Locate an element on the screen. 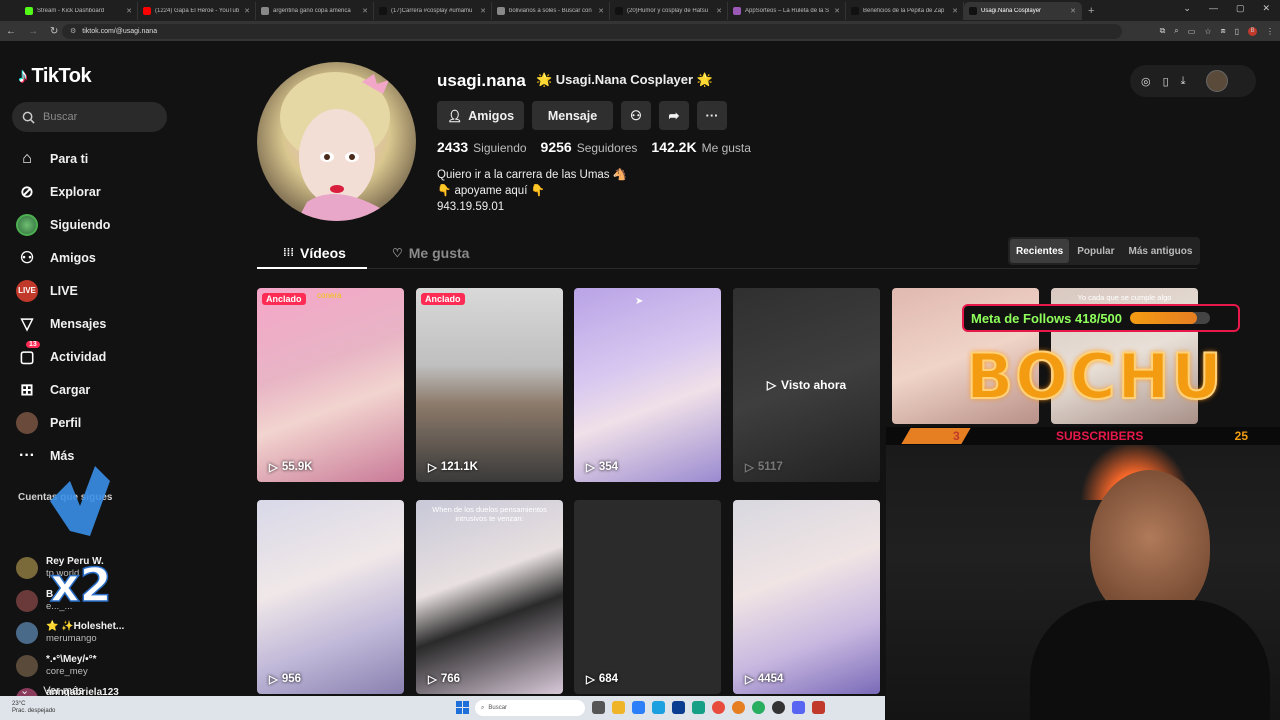 The image size is (1280, 720). coins-icon: ◎ is located at coordinates (1146, 81).